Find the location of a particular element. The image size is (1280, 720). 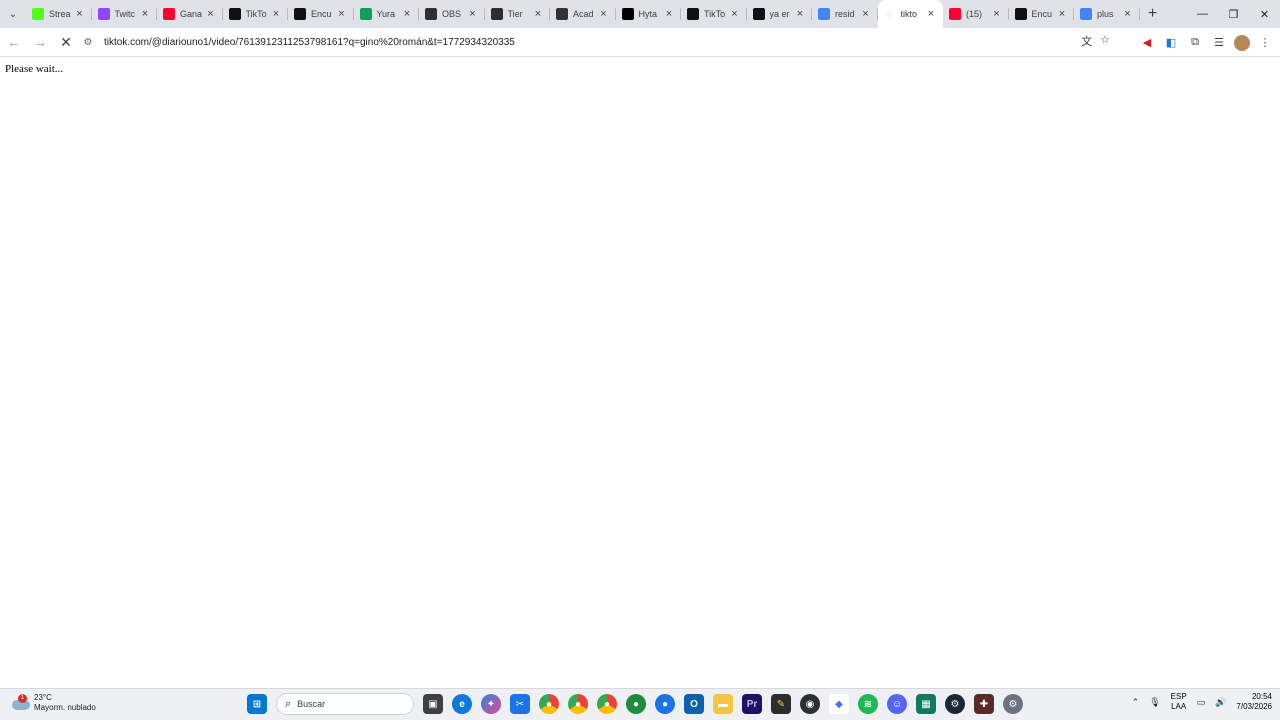

minimize-icon: — is located at coordinates (1202, 14).